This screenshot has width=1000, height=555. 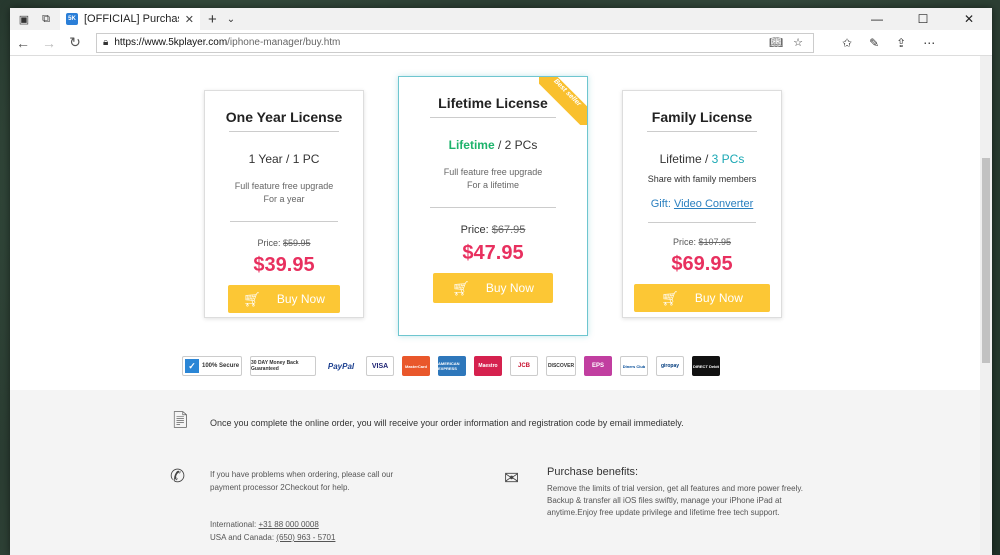 I want to click on tab-title: [OFFICIAL] Purchase De, so click(x=131, y=19).